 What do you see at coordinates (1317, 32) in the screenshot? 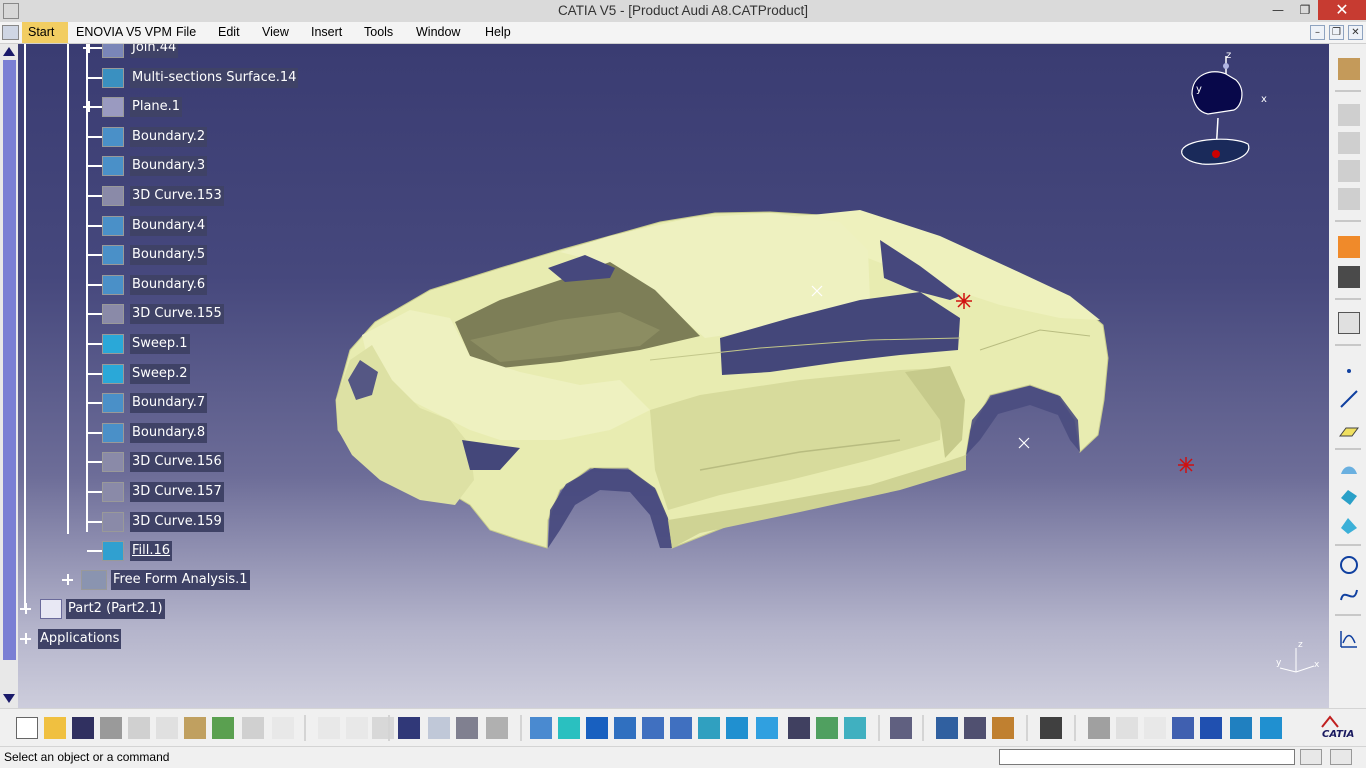
I see `doc-minimize-button: –` at bounding box center [1317, 32].